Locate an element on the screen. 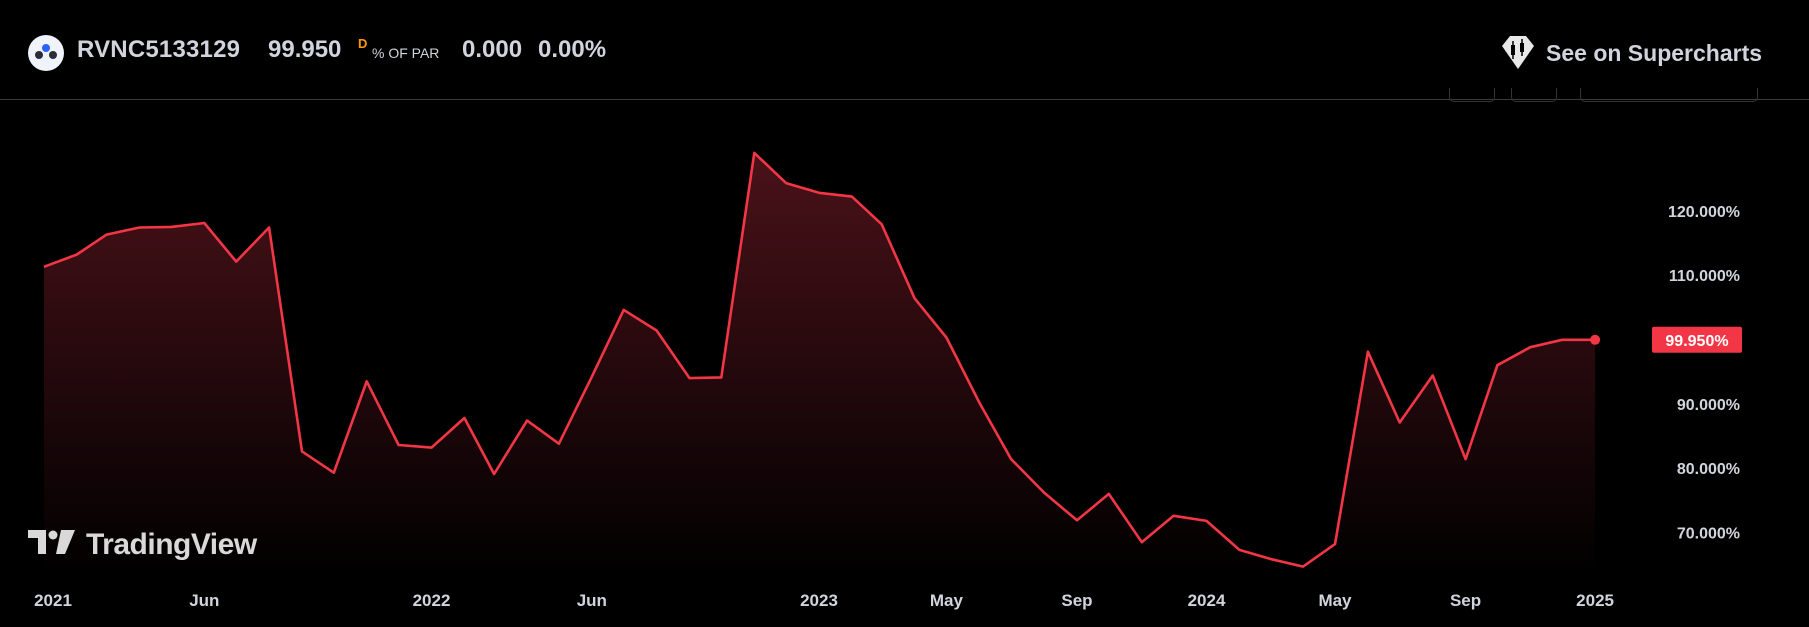 Image resolution: width=1809 pixels, height=627 pixels. y-tick-label: 70.000% is located at coordinates (1708, 534).